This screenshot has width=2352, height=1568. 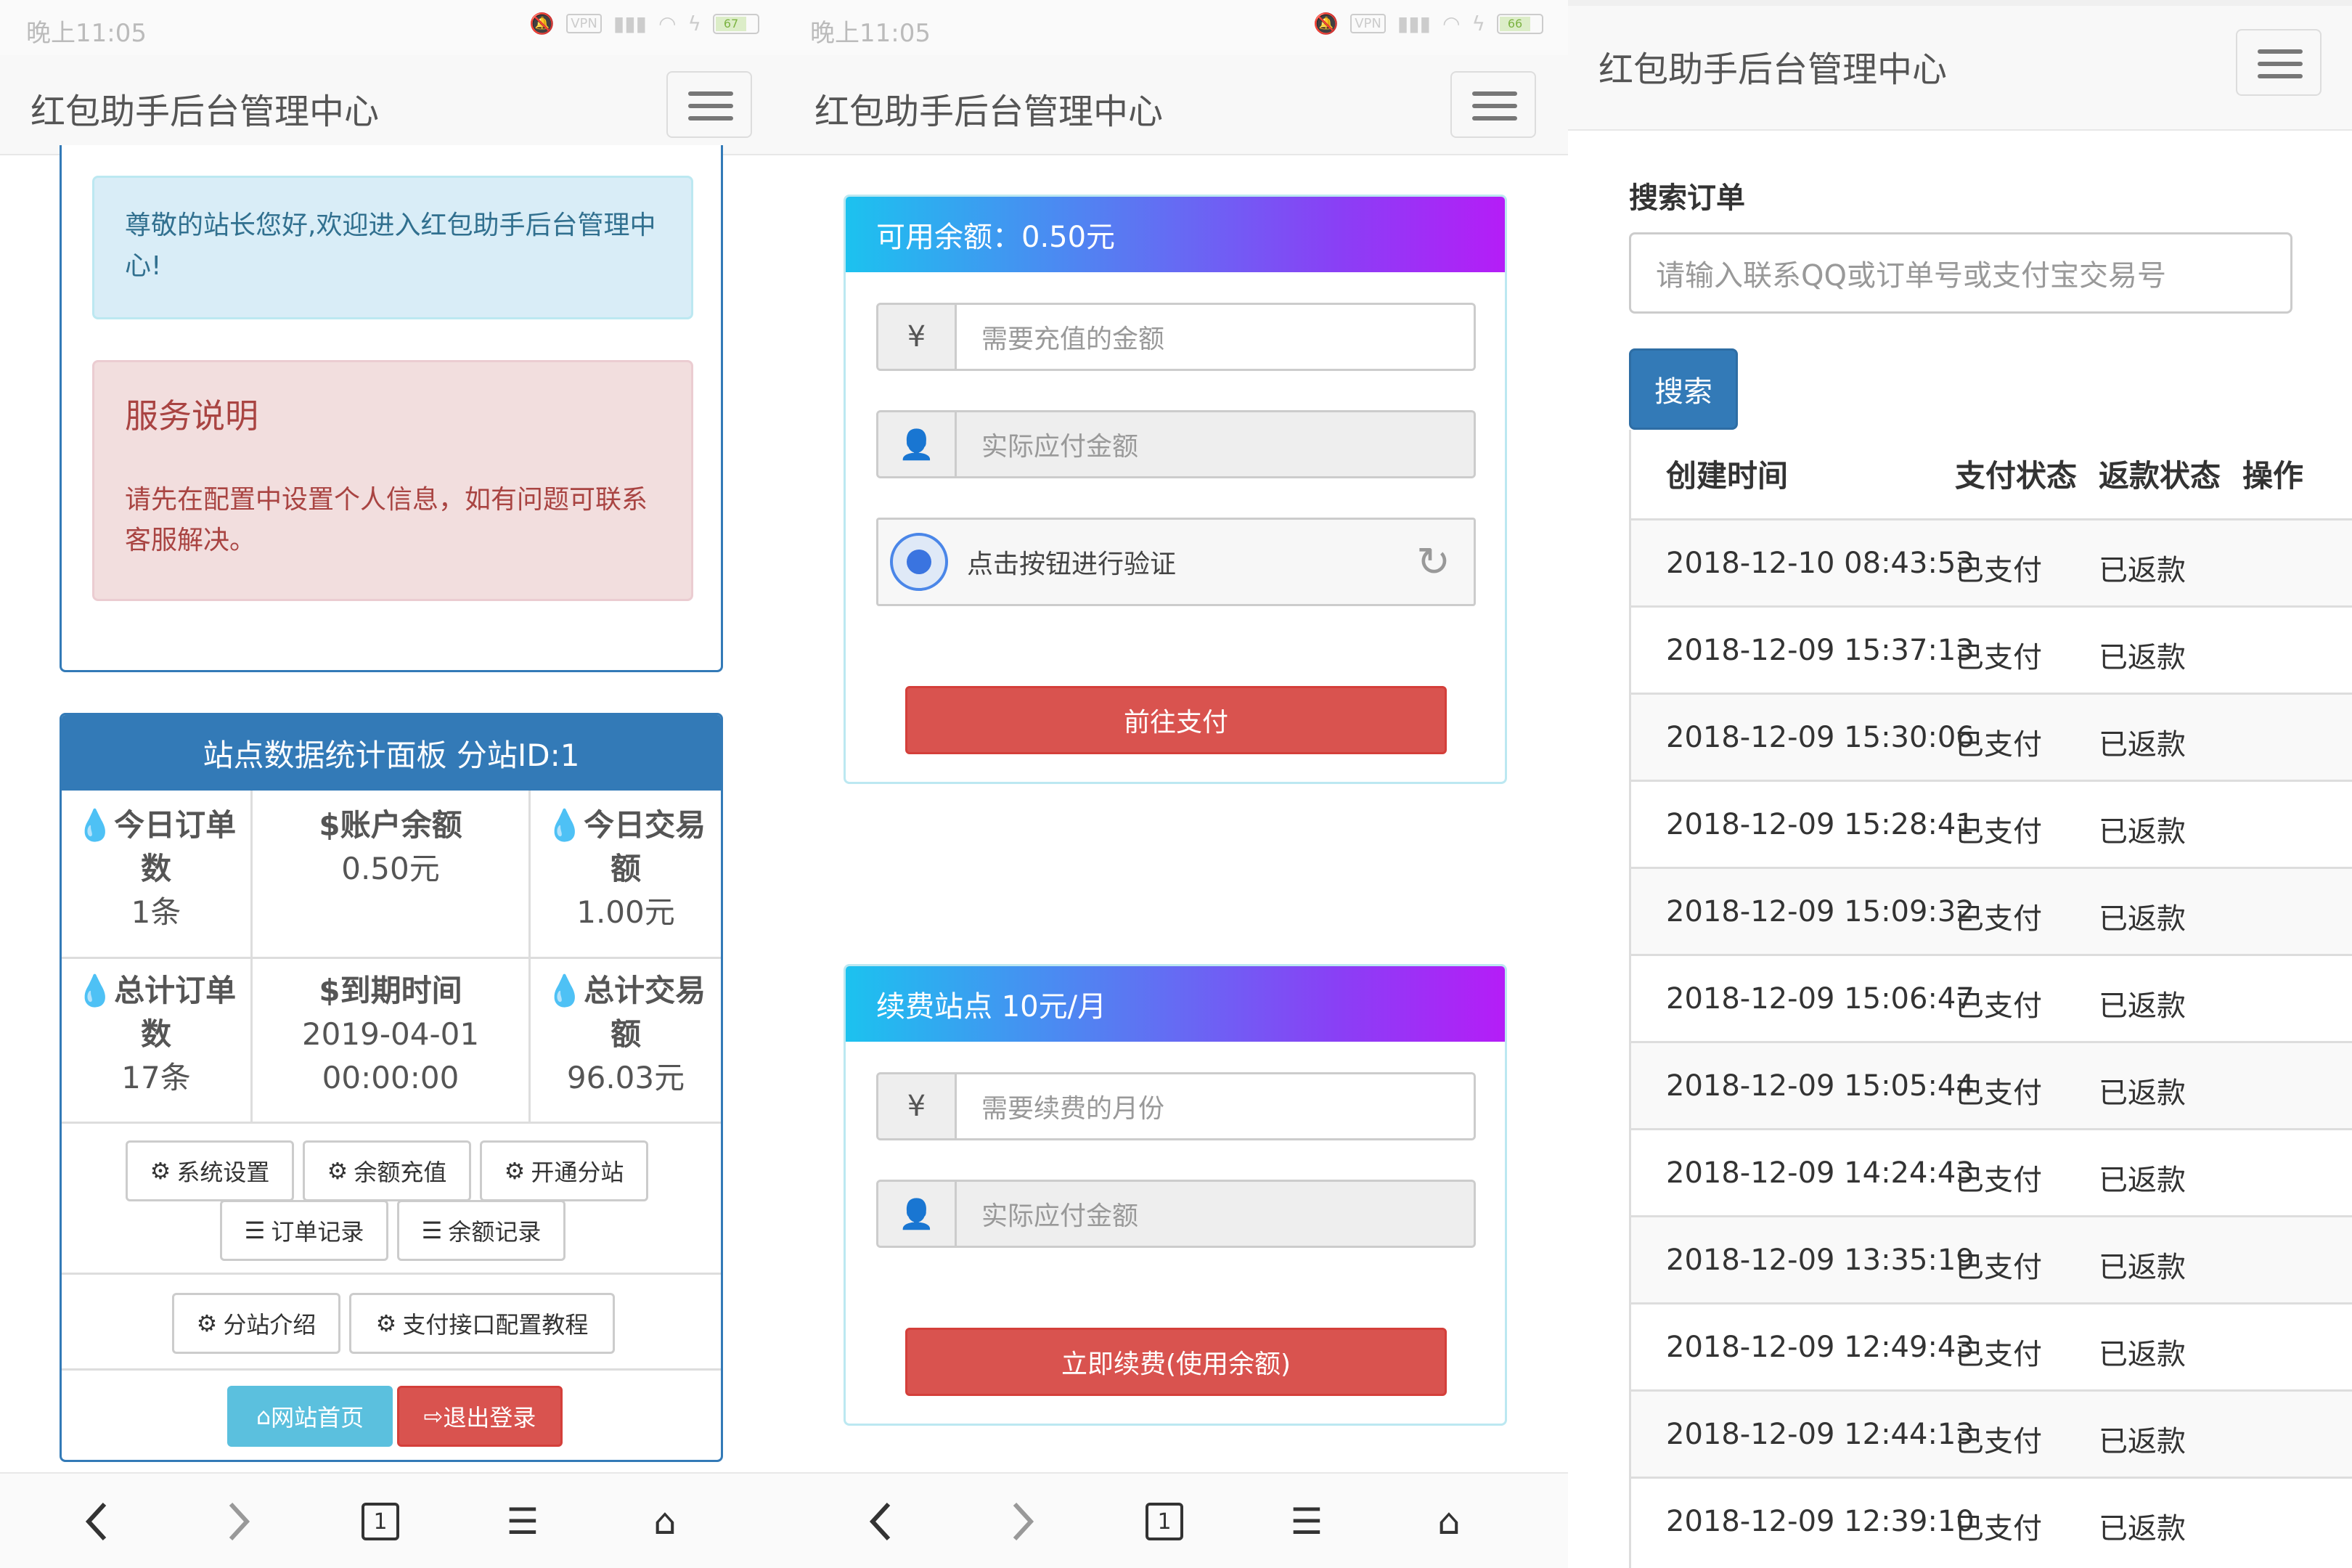 What do you see at coordinates (304, 1231) in the screenshot?
I see `order-records-button: ☰ 订单记录` at bounding box center [304, 1231].